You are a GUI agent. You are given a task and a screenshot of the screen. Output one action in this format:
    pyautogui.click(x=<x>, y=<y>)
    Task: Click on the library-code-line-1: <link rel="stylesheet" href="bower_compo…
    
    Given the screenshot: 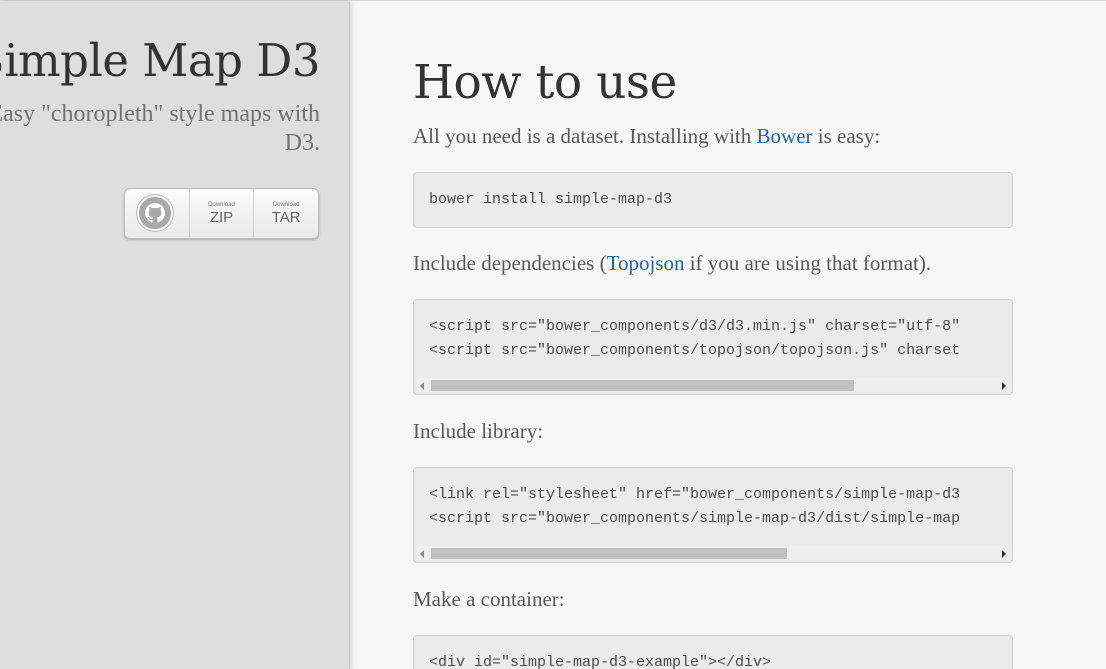 What is the action you would take?
    pyautogui.click(x=695, y=494)
    